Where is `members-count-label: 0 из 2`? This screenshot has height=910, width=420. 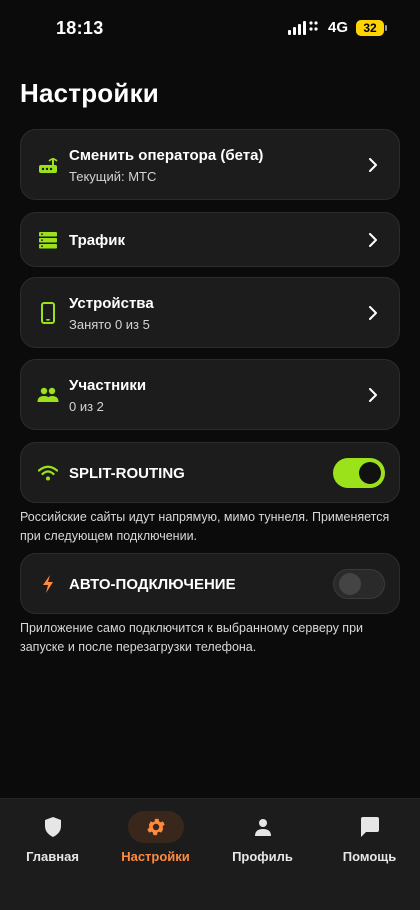 members-count-label: 0 из 2 is located at coordinates (86, 406).